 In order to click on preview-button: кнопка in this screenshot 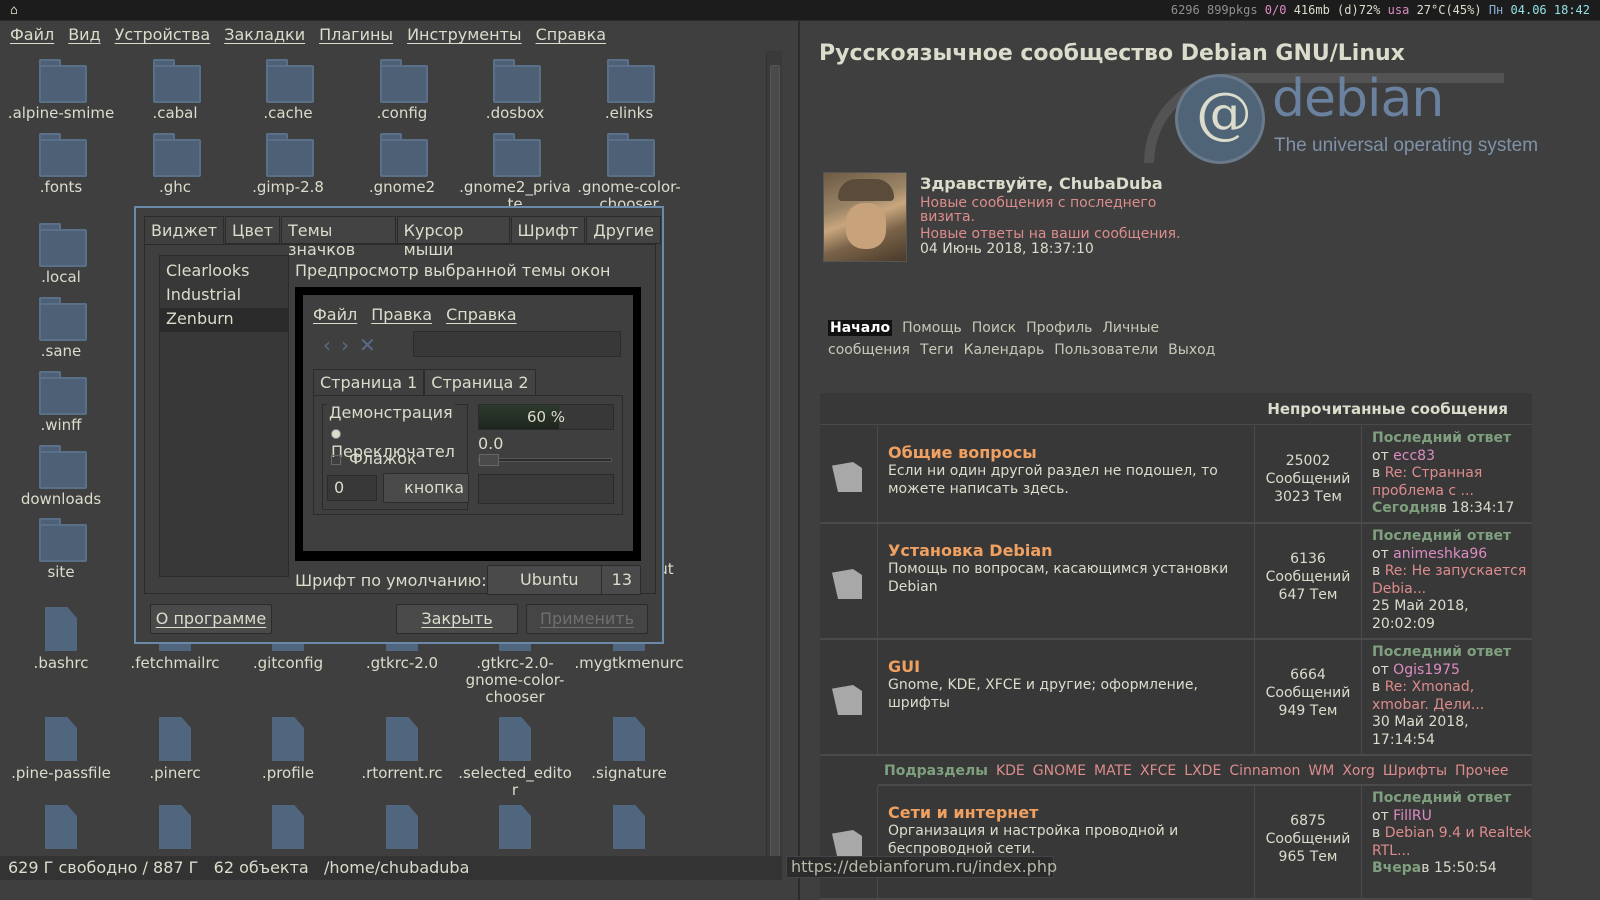, I will do `click(426, 488)`.